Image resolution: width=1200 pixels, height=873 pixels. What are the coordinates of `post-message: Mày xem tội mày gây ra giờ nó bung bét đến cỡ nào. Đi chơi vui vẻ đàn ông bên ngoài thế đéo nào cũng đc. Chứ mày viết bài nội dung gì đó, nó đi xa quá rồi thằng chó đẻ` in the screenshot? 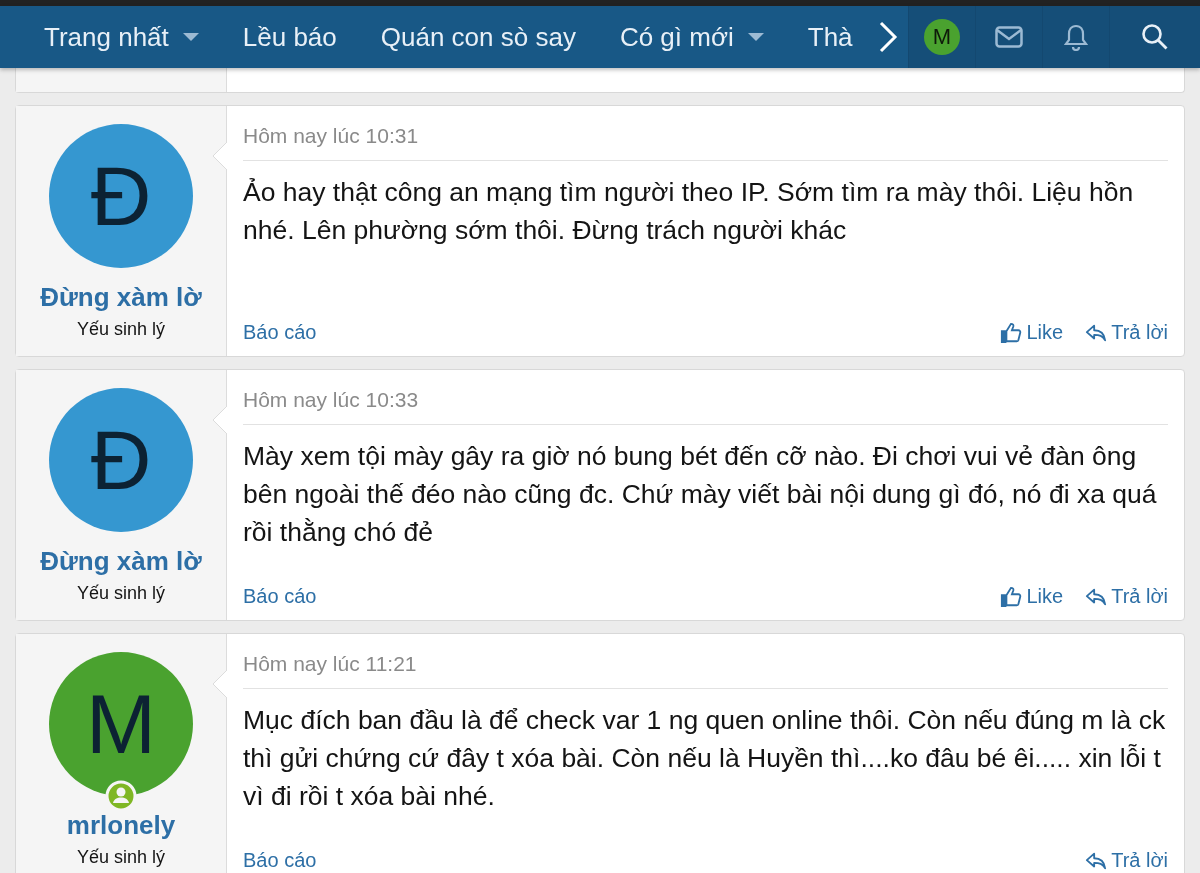 It's located at (700, 494).